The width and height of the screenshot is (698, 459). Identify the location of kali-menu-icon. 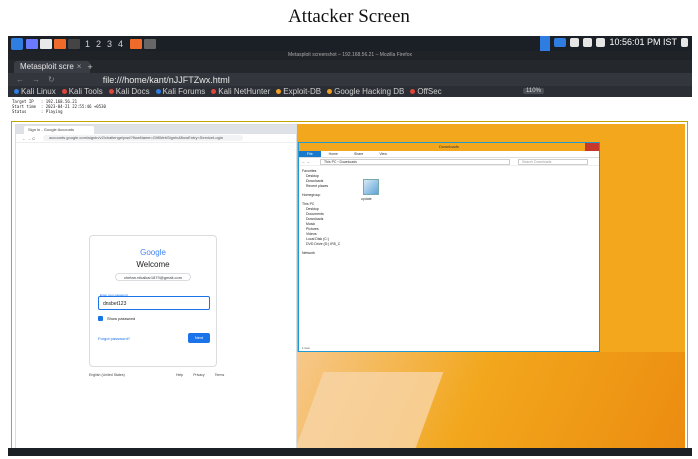
(17, 43).